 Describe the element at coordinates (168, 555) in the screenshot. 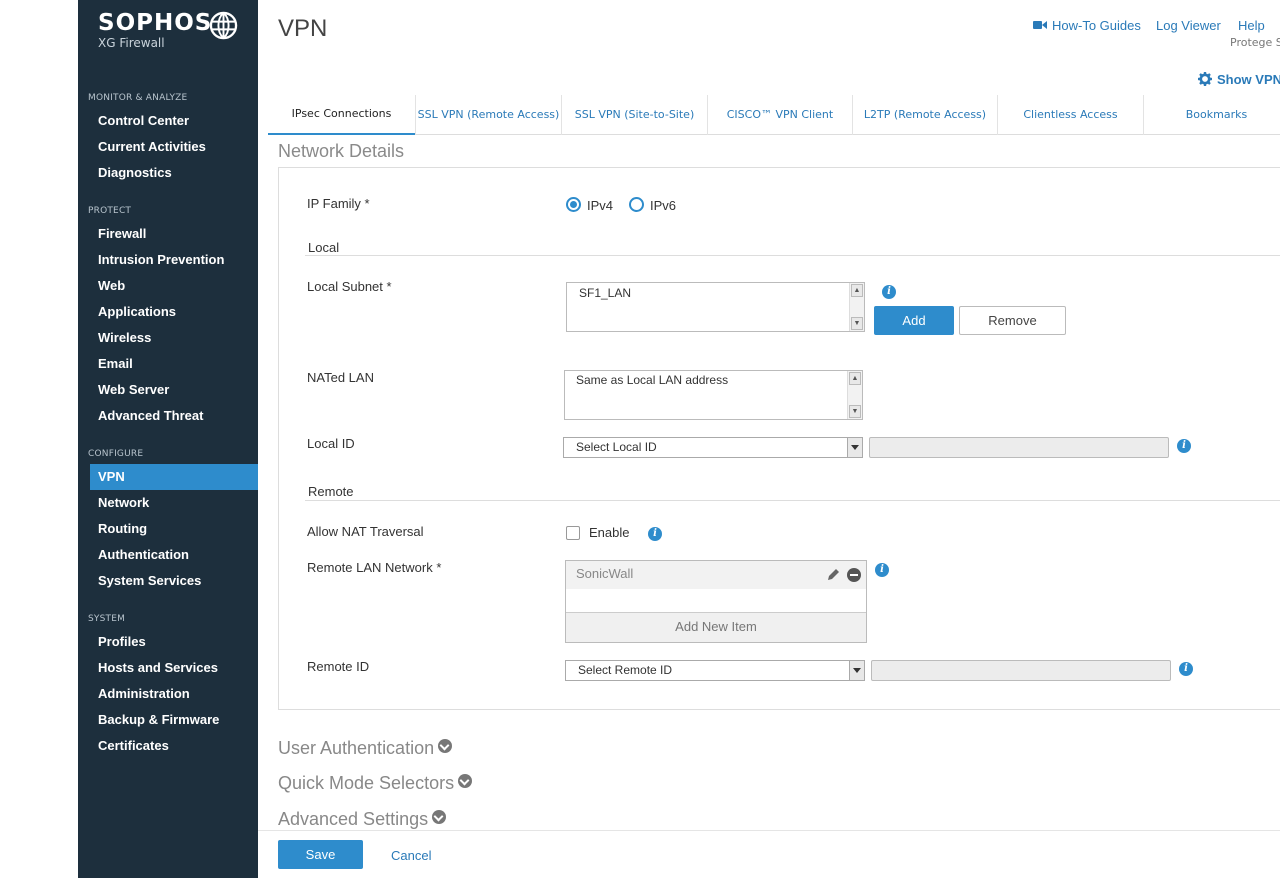

I see `nav-item-authentication: Authentication` at that location.